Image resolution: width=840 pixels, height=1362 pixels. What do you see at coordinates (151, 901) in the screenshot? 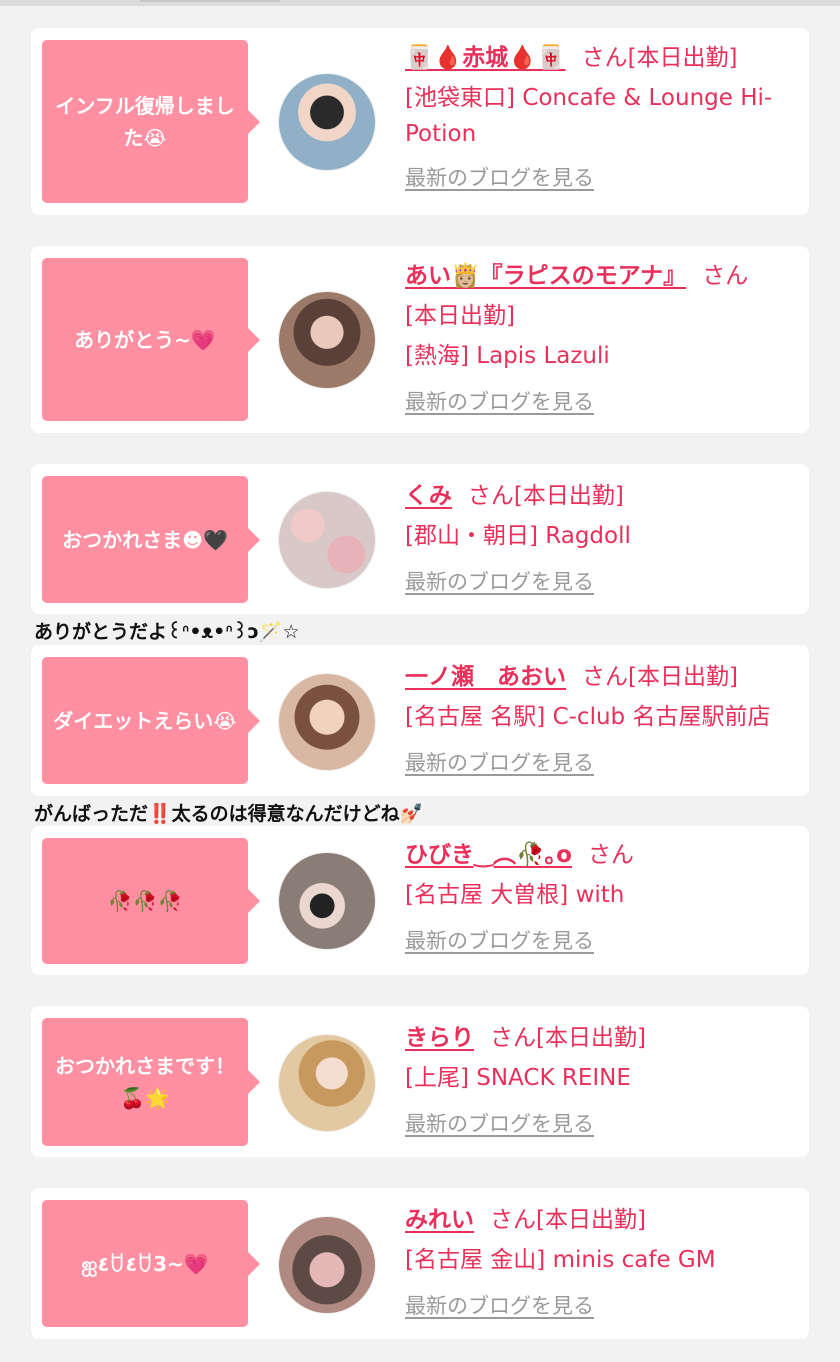
I see `message-bubble: 🥀🥀🥀` at bounding box center [151, 901].